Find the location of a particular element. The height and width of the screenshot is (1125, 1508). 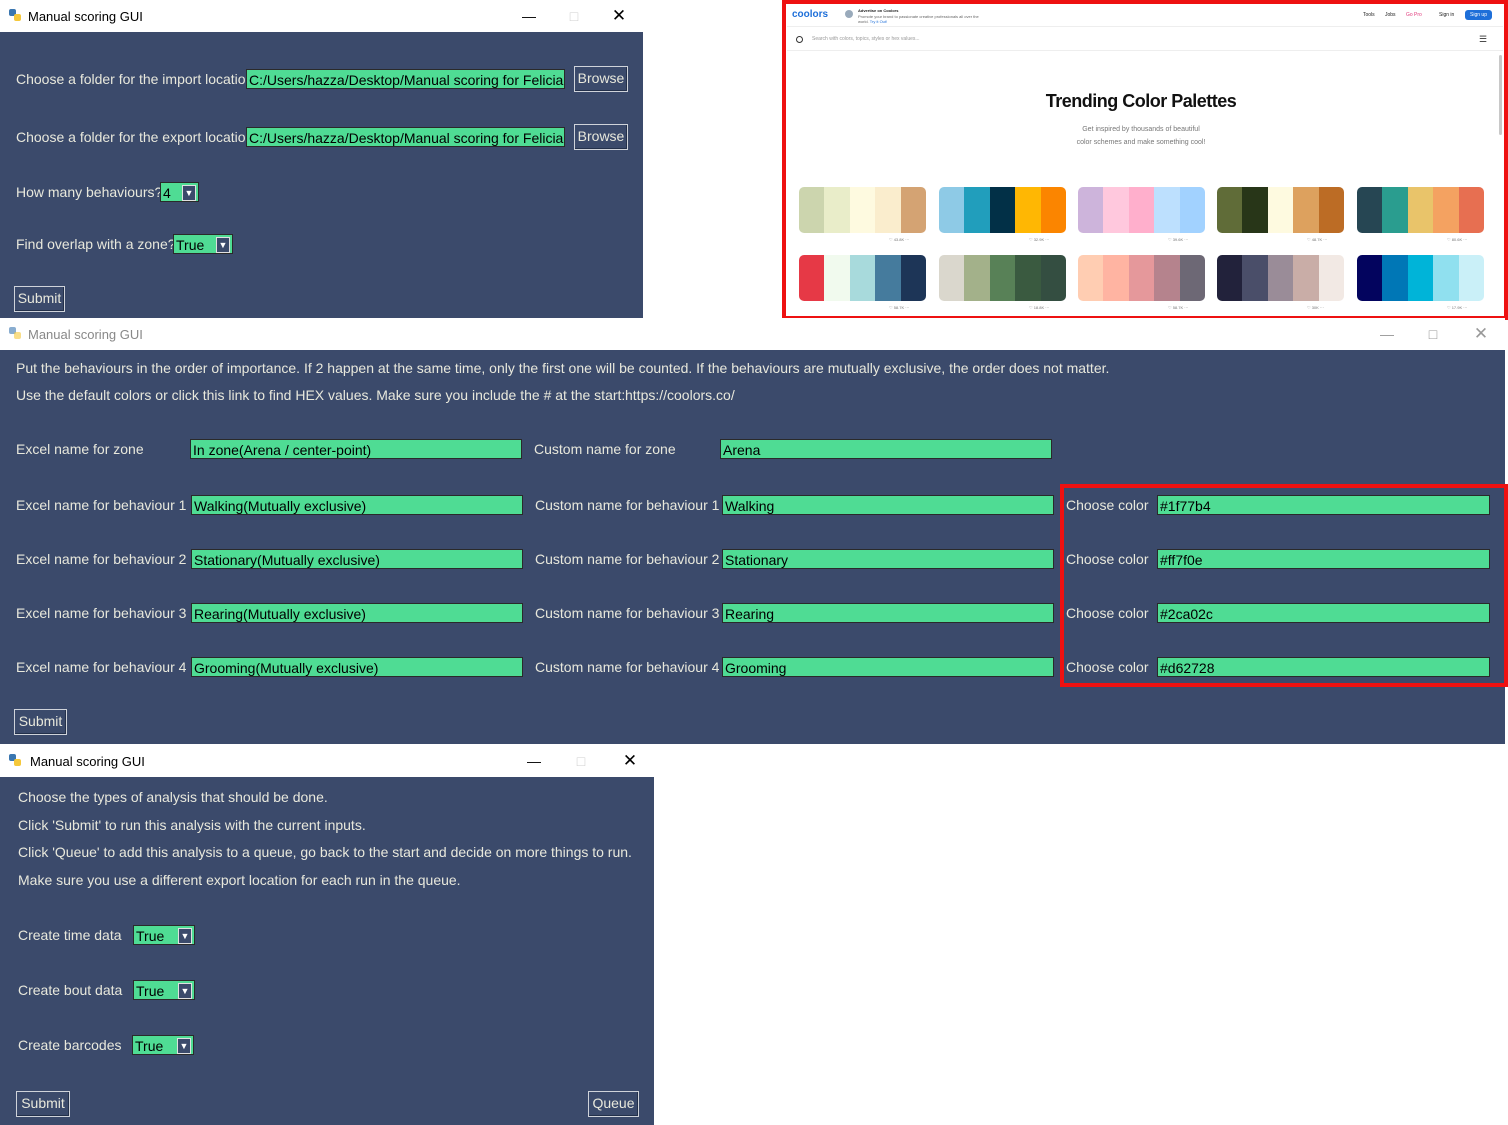

overlap-select: True ▼ is located at coordinates (203, 244).